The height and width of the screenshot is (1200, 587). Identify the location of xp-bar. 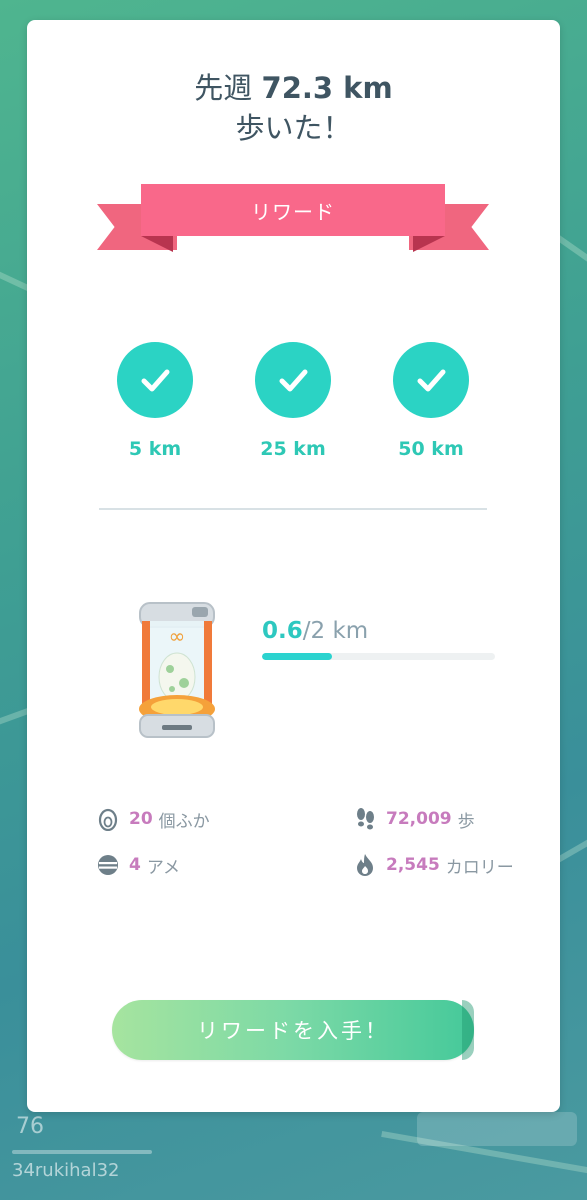
(82, 1152).